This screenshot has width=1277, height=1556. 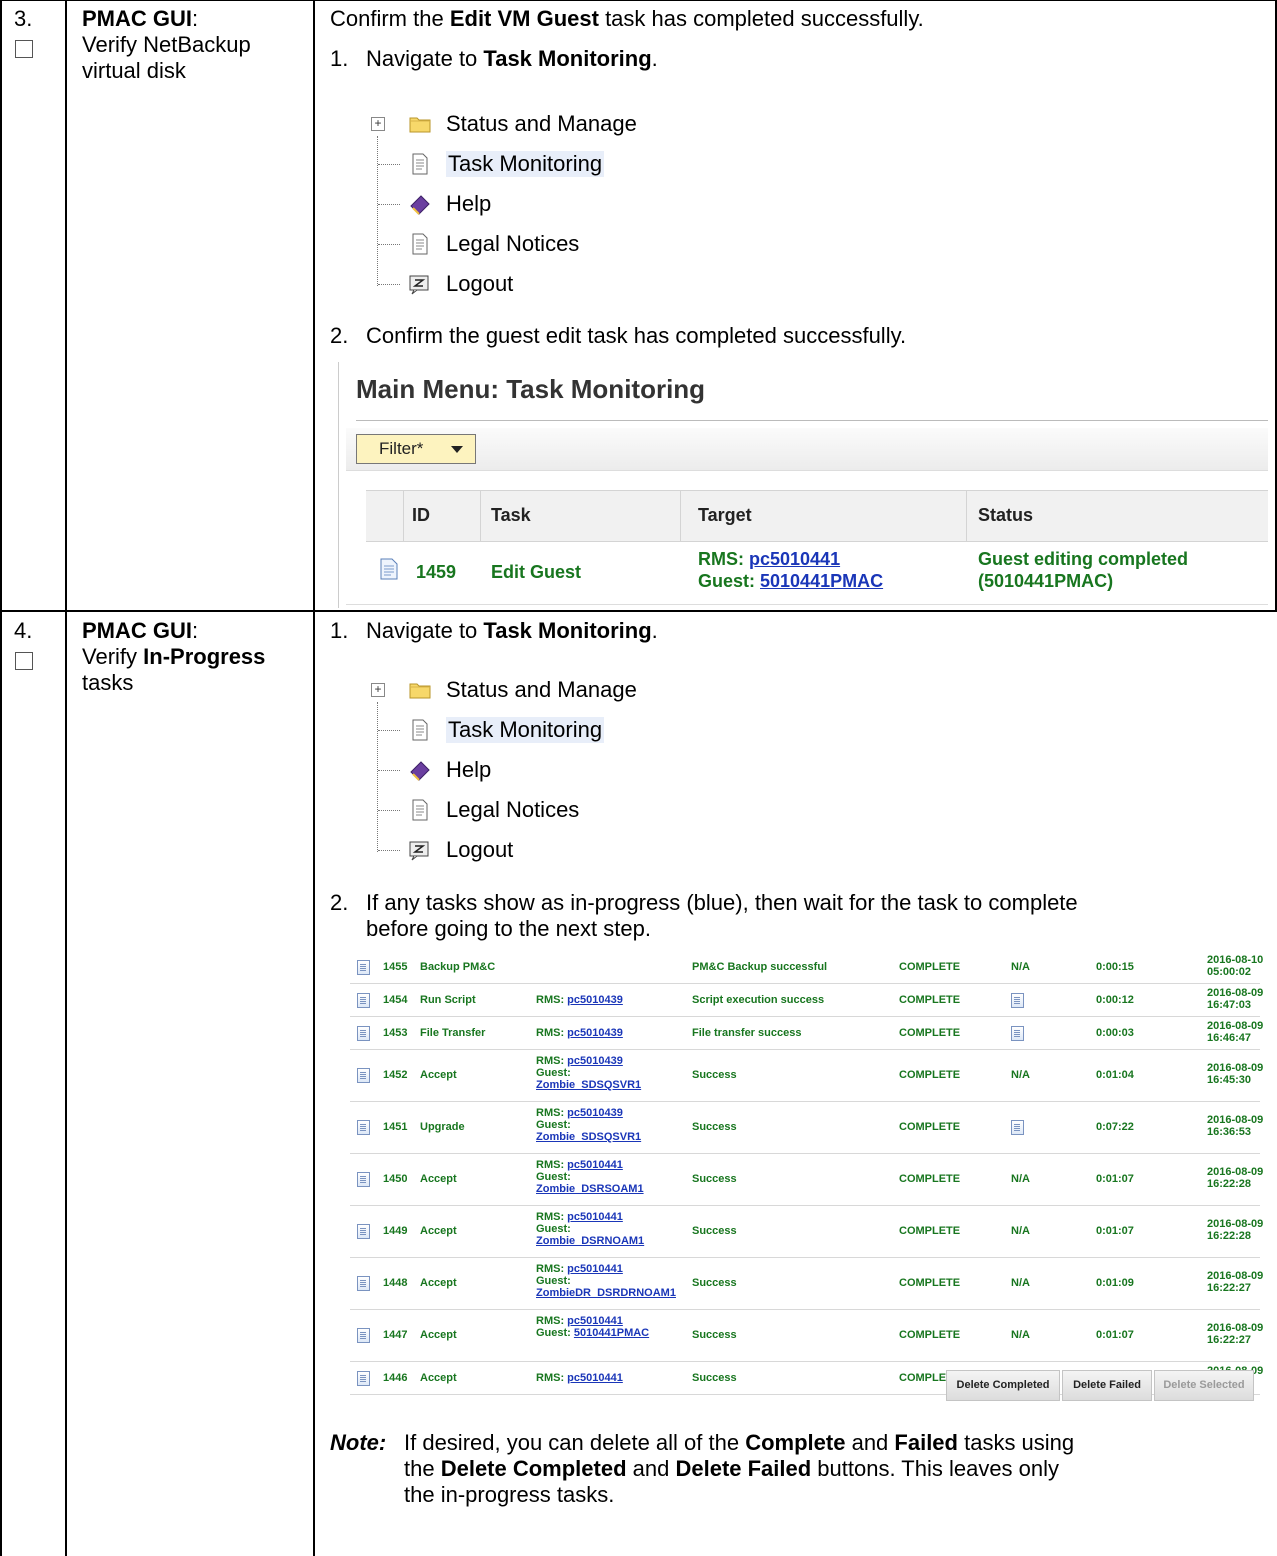 What do you see at coordinates (935, 1468) in the screenshot?
I see `note-text-part: buttons. This leaves only` at bounding box center [935, 1468].